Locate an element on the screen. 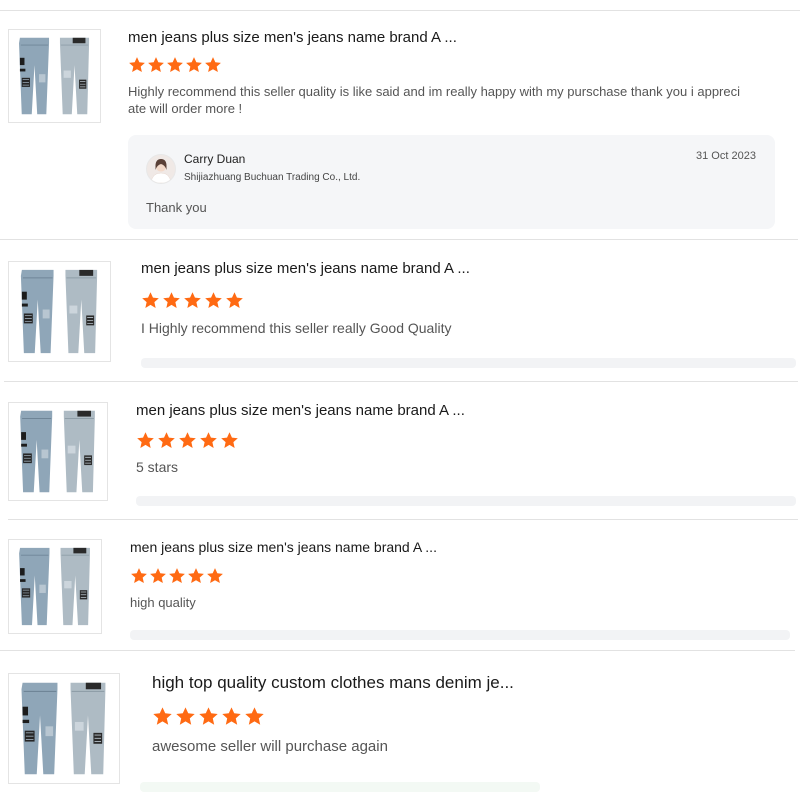 The height and width of the screenshot is (800, 800). review-text: awesome seller will purchase again is located at coordinates (270, 746).